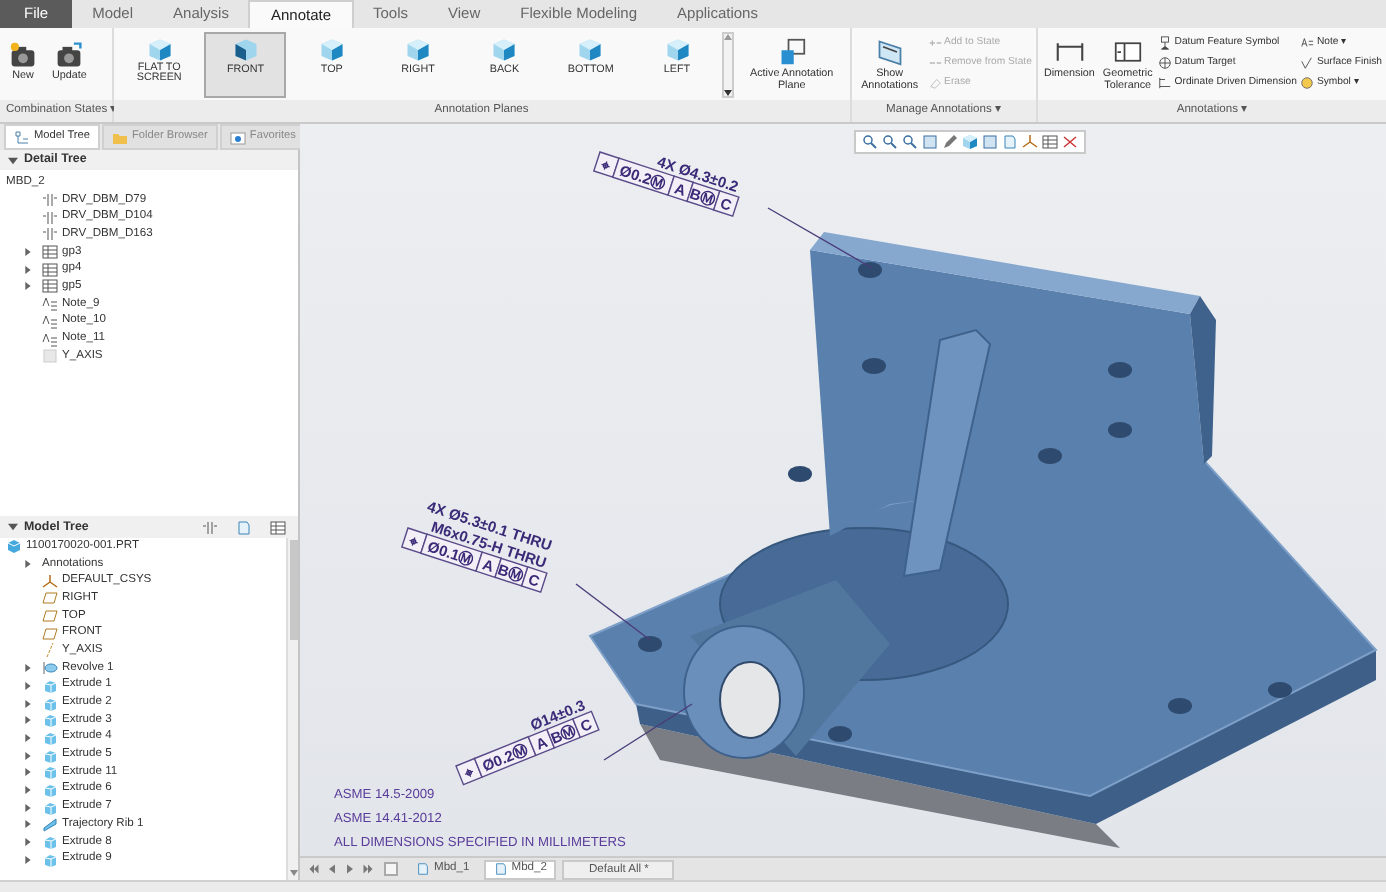 The width and height of the screenshot is (1386, 892). What do you see at coordinates (1165, 83) in the screenshot?
I see `ordinate-icon` at bounding box center [1165, 83].